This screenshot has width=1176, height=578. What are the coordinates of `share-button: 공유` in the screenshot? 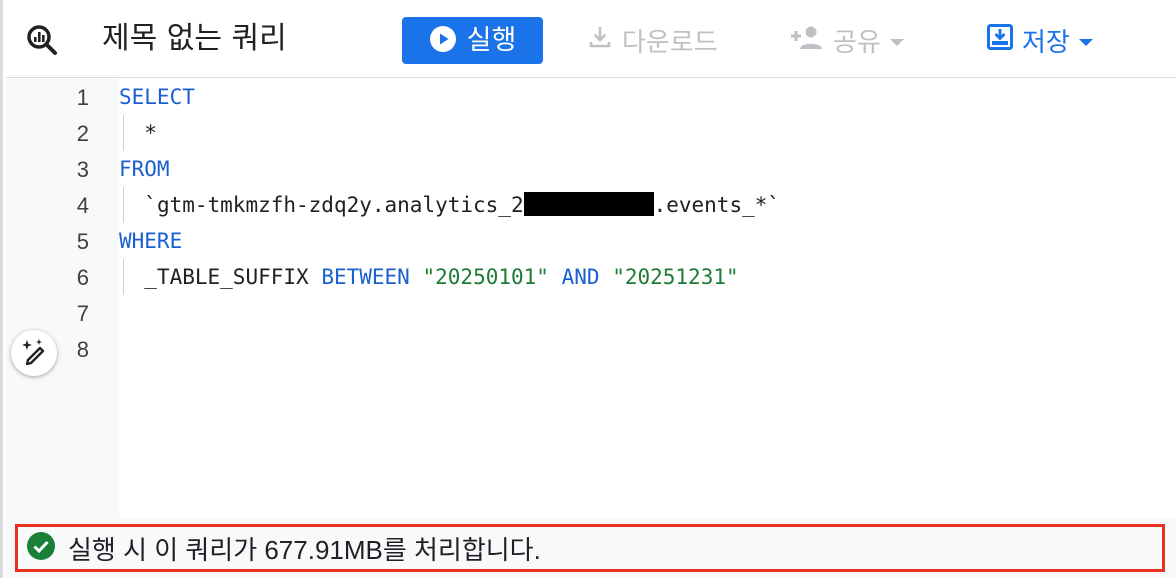 It's located at (847, 40).